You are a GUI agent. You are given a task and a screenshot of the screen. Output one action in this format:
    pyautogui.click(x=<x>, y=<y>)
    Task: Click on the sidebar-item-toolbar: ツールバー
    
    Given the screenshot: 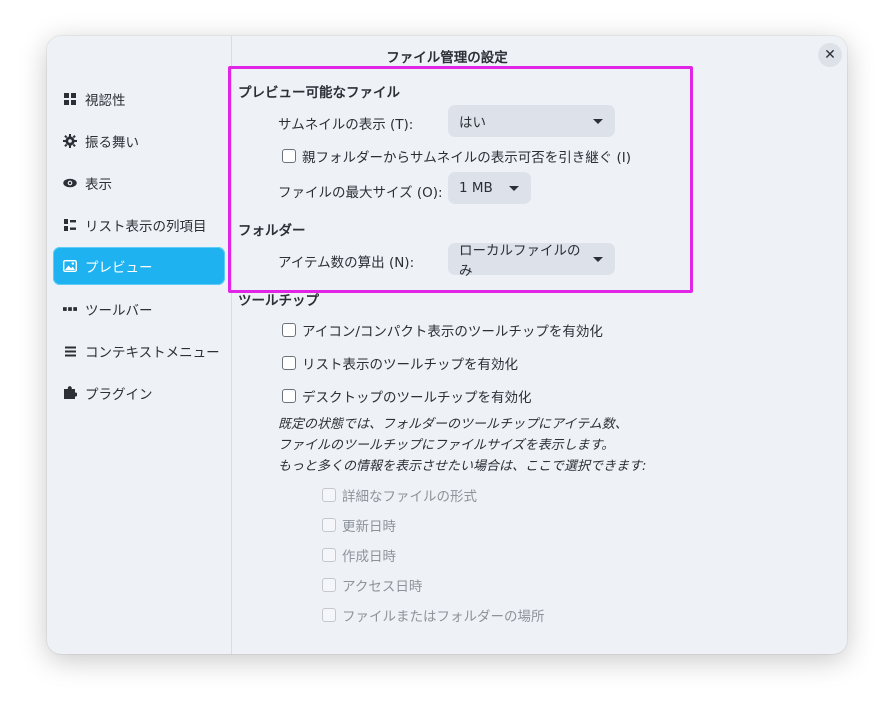 What is the action you would take?
    pyautogui.click(x=139, y=309)
    